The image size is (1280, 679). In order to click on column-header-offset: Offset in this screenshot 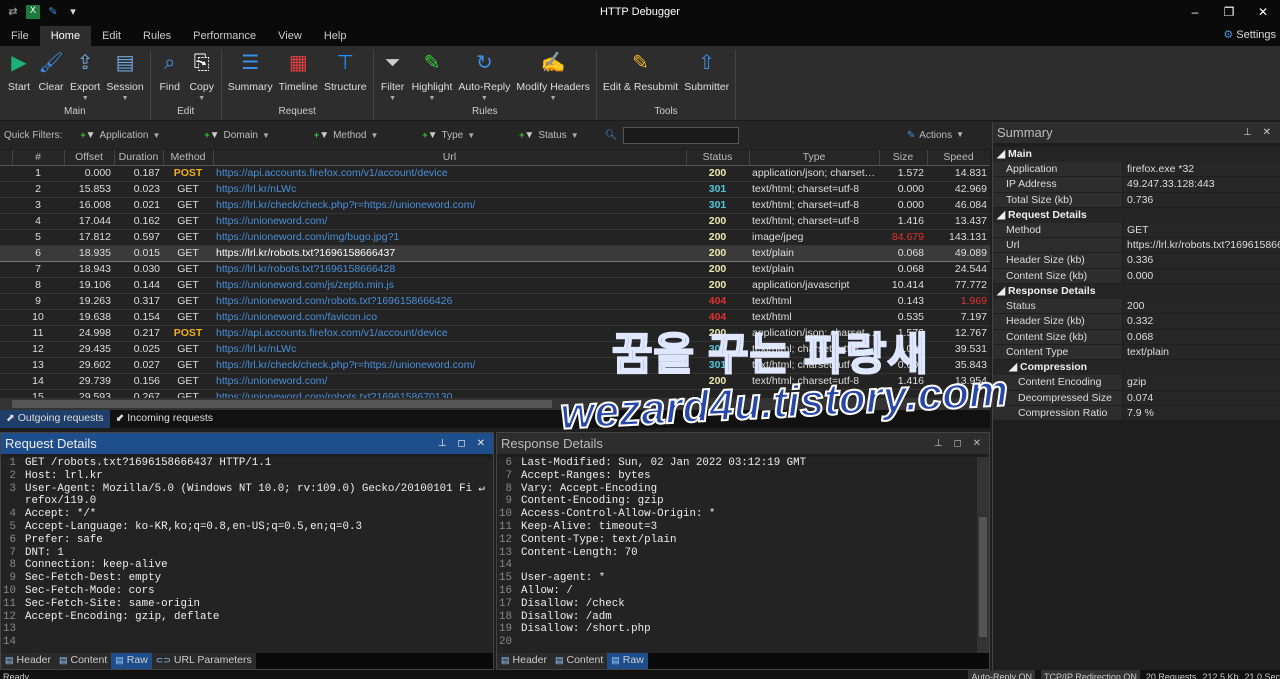, I will do `click(89, 158)`.